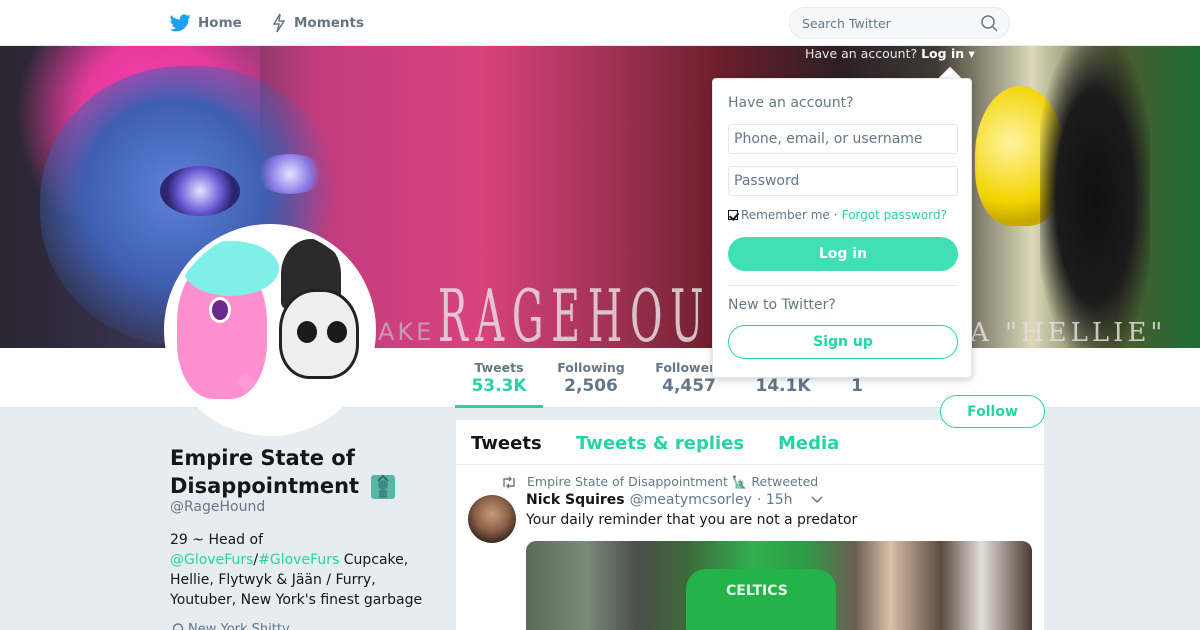  I want to click on location-pin-icon, so click(178, 626).